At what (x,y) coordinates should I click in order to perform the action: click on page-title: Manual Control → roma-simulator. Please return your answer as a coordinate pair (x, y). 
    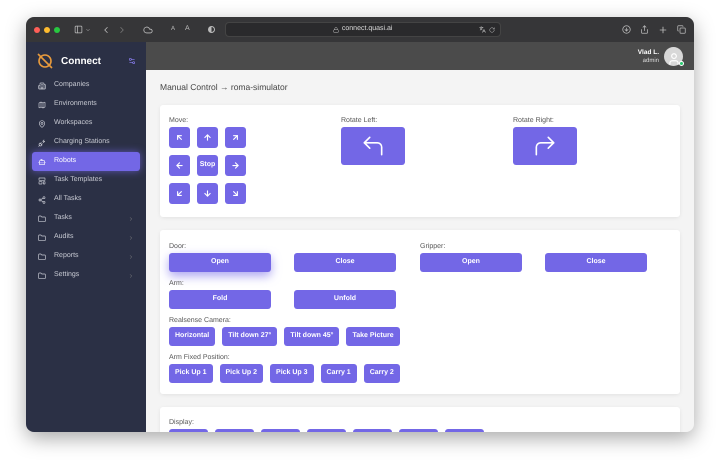
    Looking at the image, I should click on (224, 87).